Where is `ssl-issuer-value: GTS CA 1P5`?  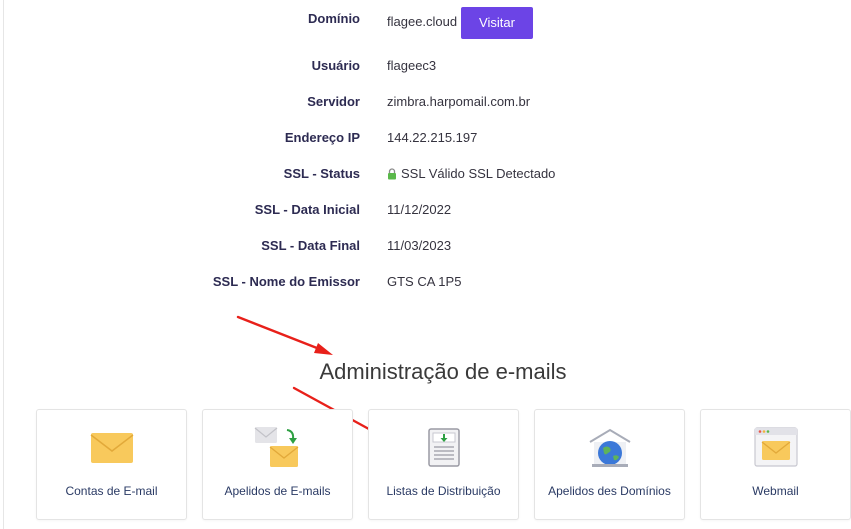 ssl-issuer-value: GTS CA 1P5 is located at coordinates (424, 281).